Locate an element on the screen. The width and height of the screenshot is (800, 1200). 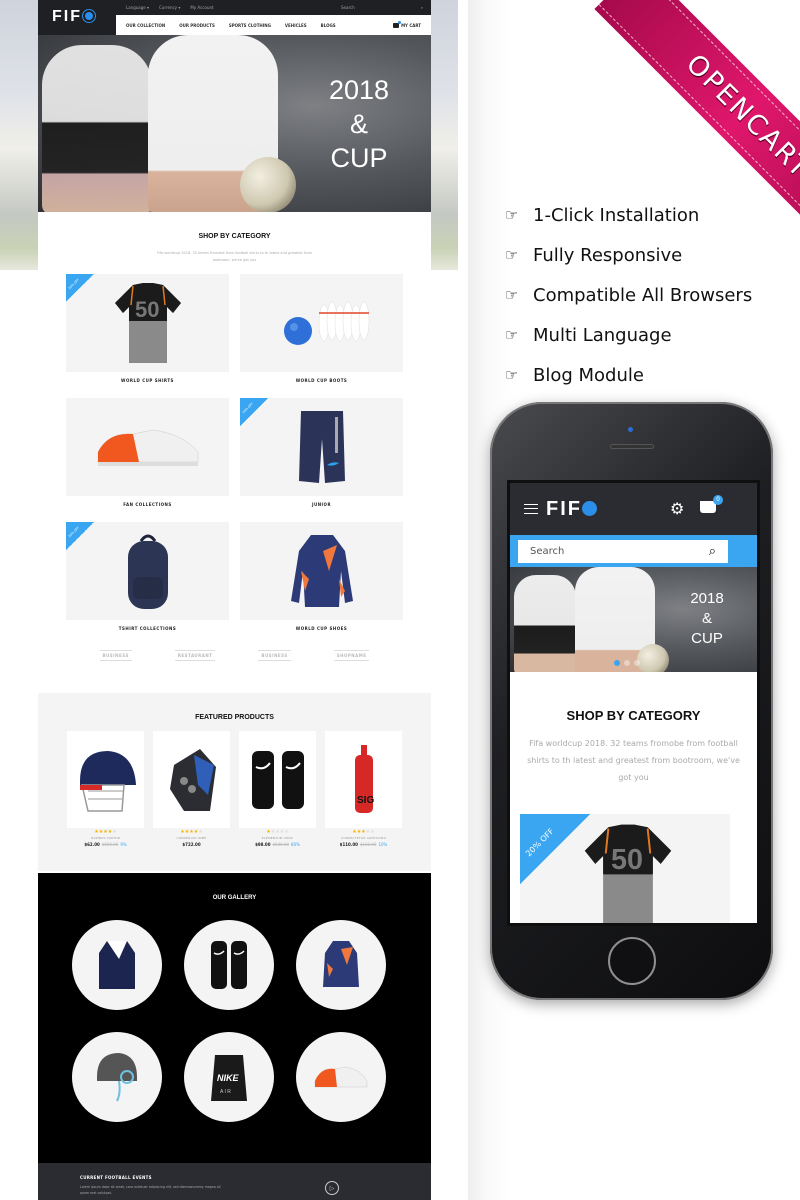
gallery-item-drawstring-bag: NIKE A I R is located at coordinates (229, 1077).